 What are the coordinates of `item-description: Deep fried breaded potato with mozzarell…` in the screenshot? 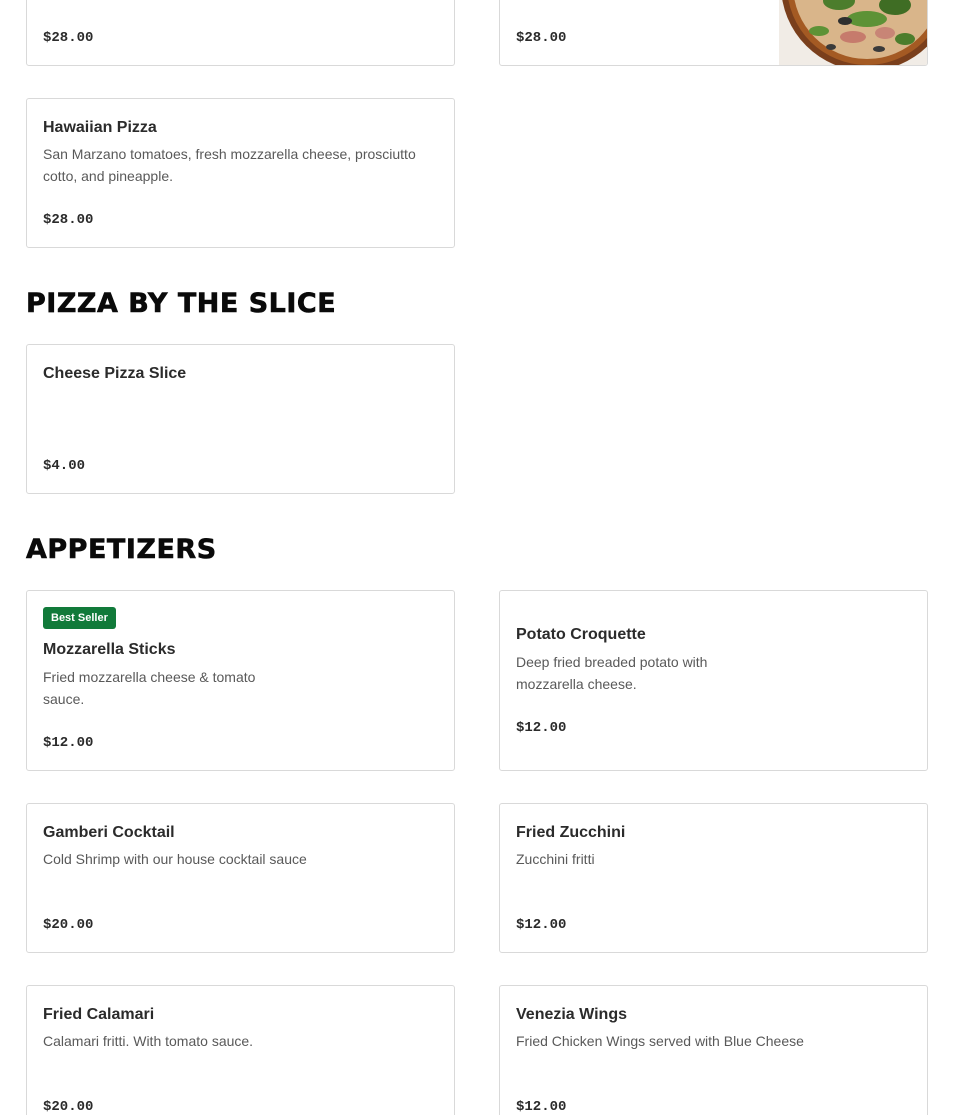 It's located at (612, 673).